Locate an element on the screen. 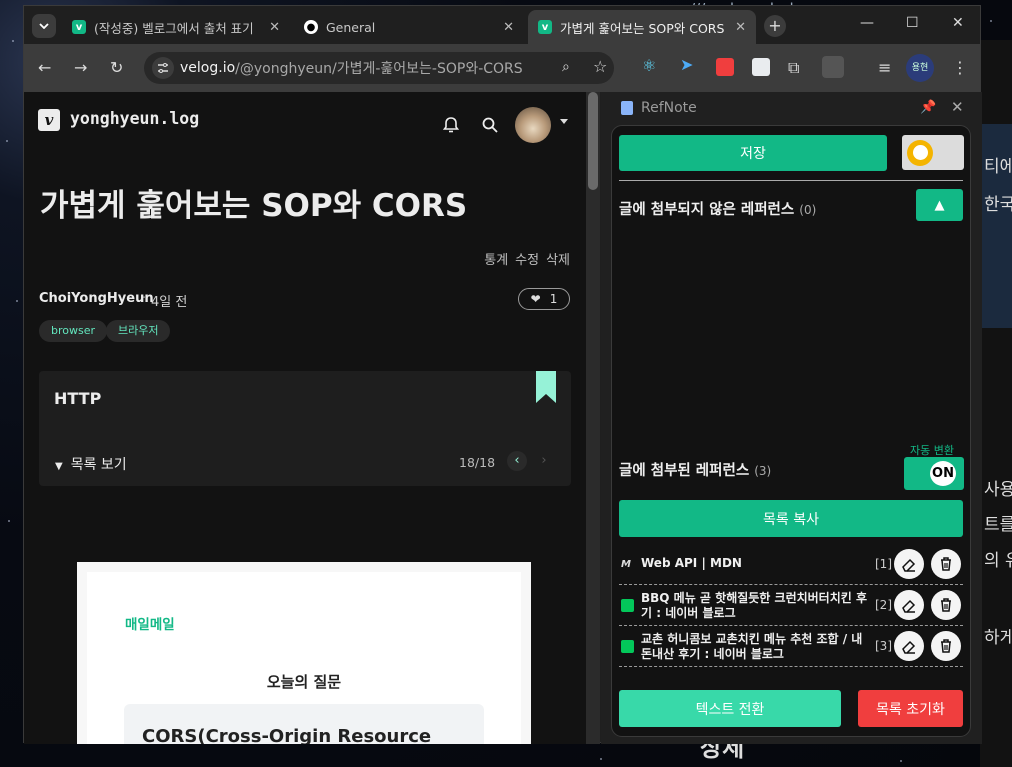  bell-icon is located at coordinates (451, 125).